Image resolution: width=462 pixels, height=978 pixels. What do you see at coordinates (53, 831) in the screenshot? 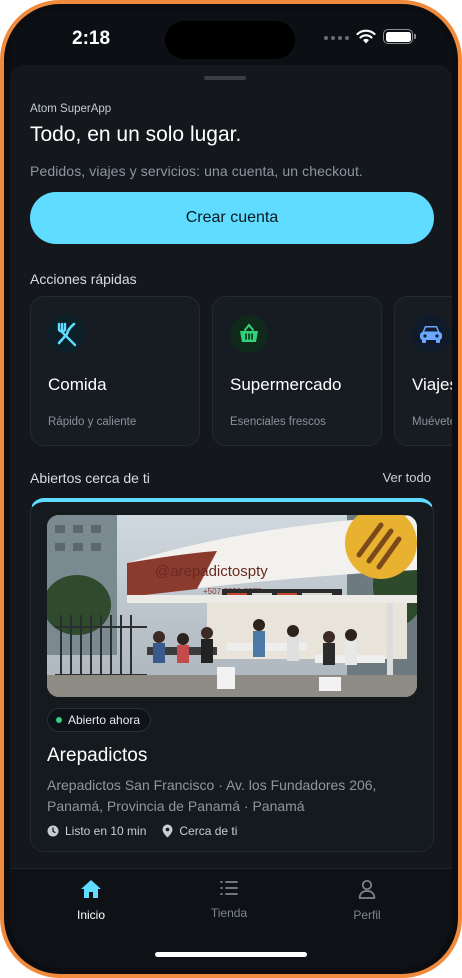
I see `clock-icon` at bounding box center [53, 831].